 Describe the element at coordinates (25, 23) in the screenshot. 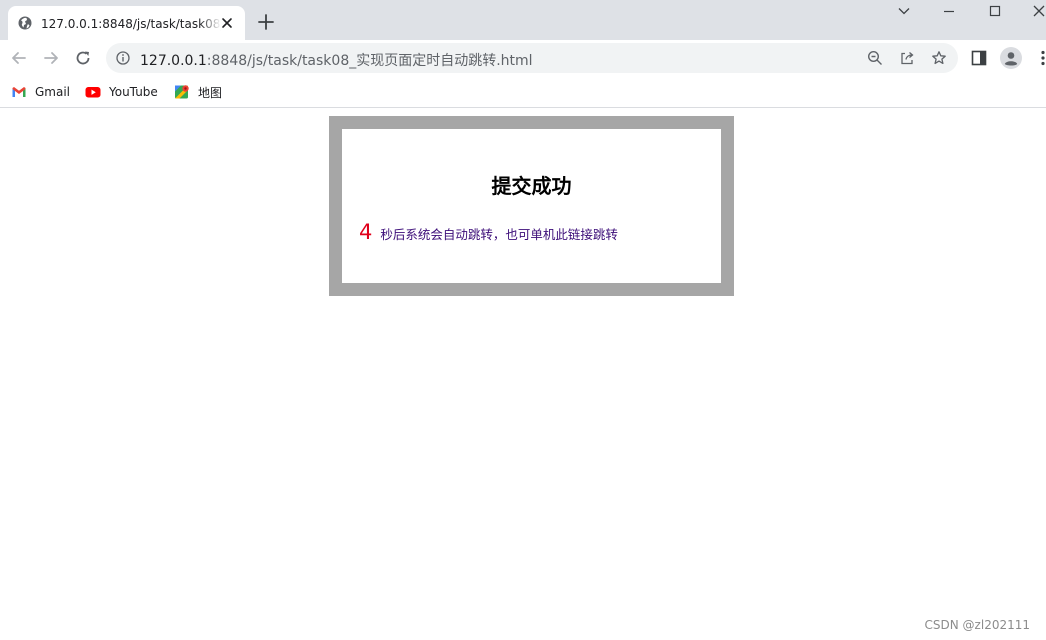

I see `globe-icon` at that location.